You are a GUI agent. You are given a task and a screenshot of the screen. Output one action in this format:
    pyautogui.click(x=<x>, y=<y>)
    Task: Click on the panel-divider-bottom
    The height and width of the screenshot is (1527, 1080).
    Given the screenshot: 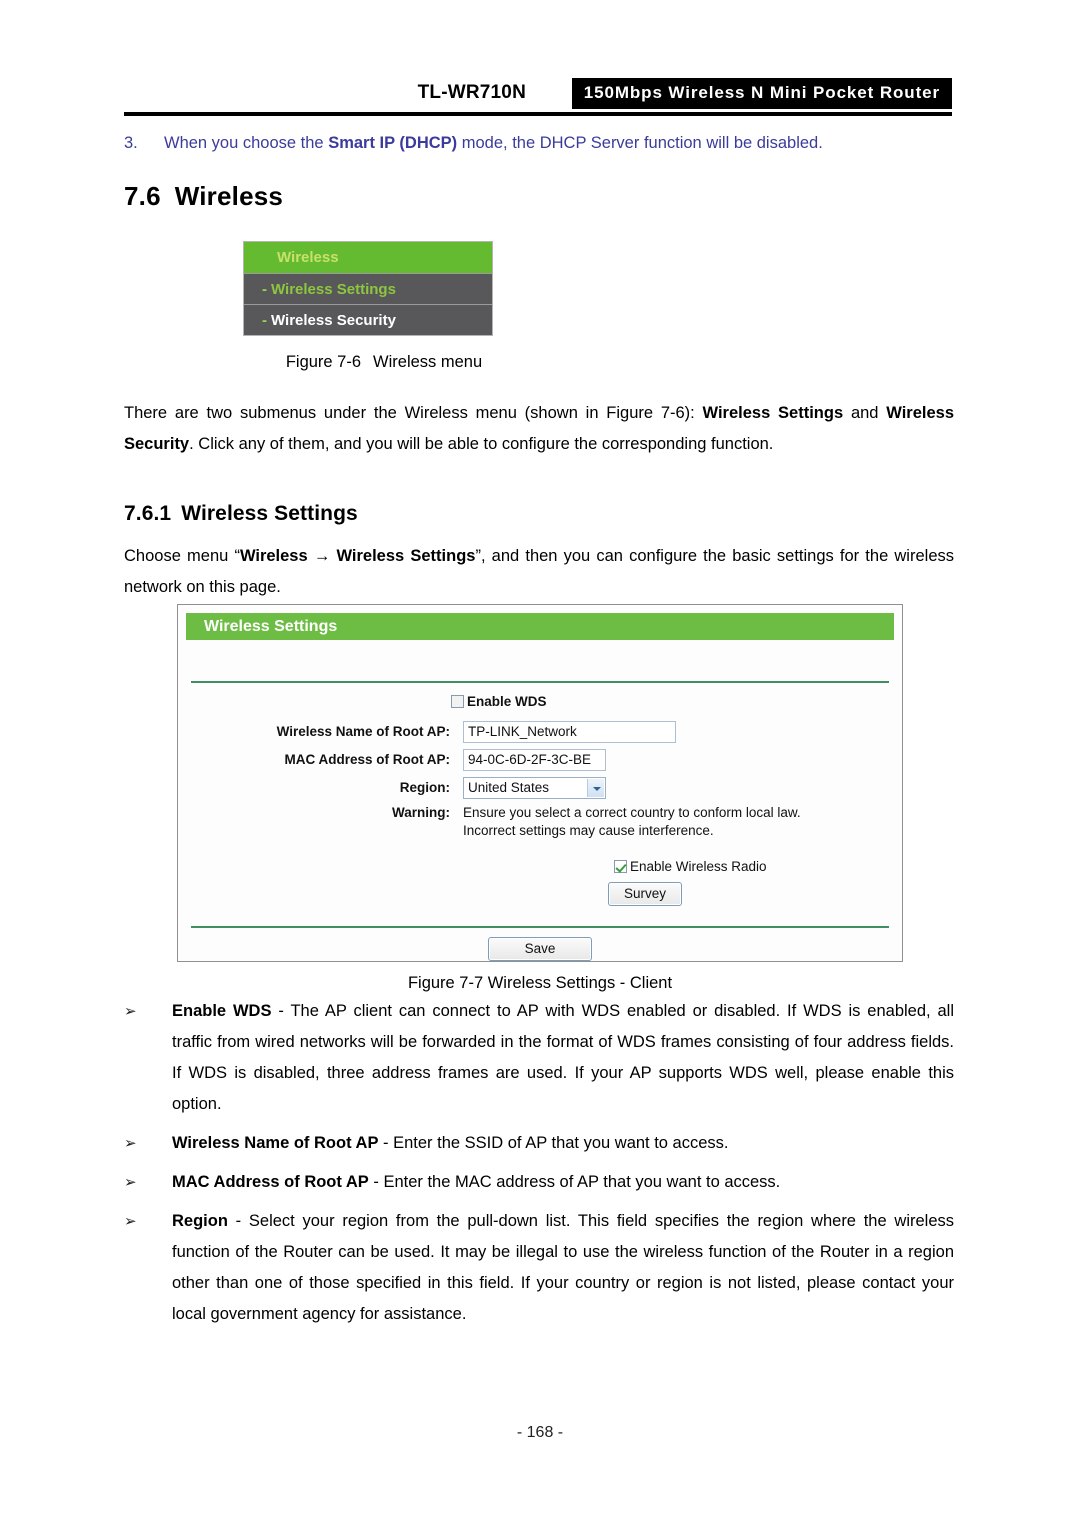 What is the action you would take?
    pyautogui.click(x=540, y=927)
    